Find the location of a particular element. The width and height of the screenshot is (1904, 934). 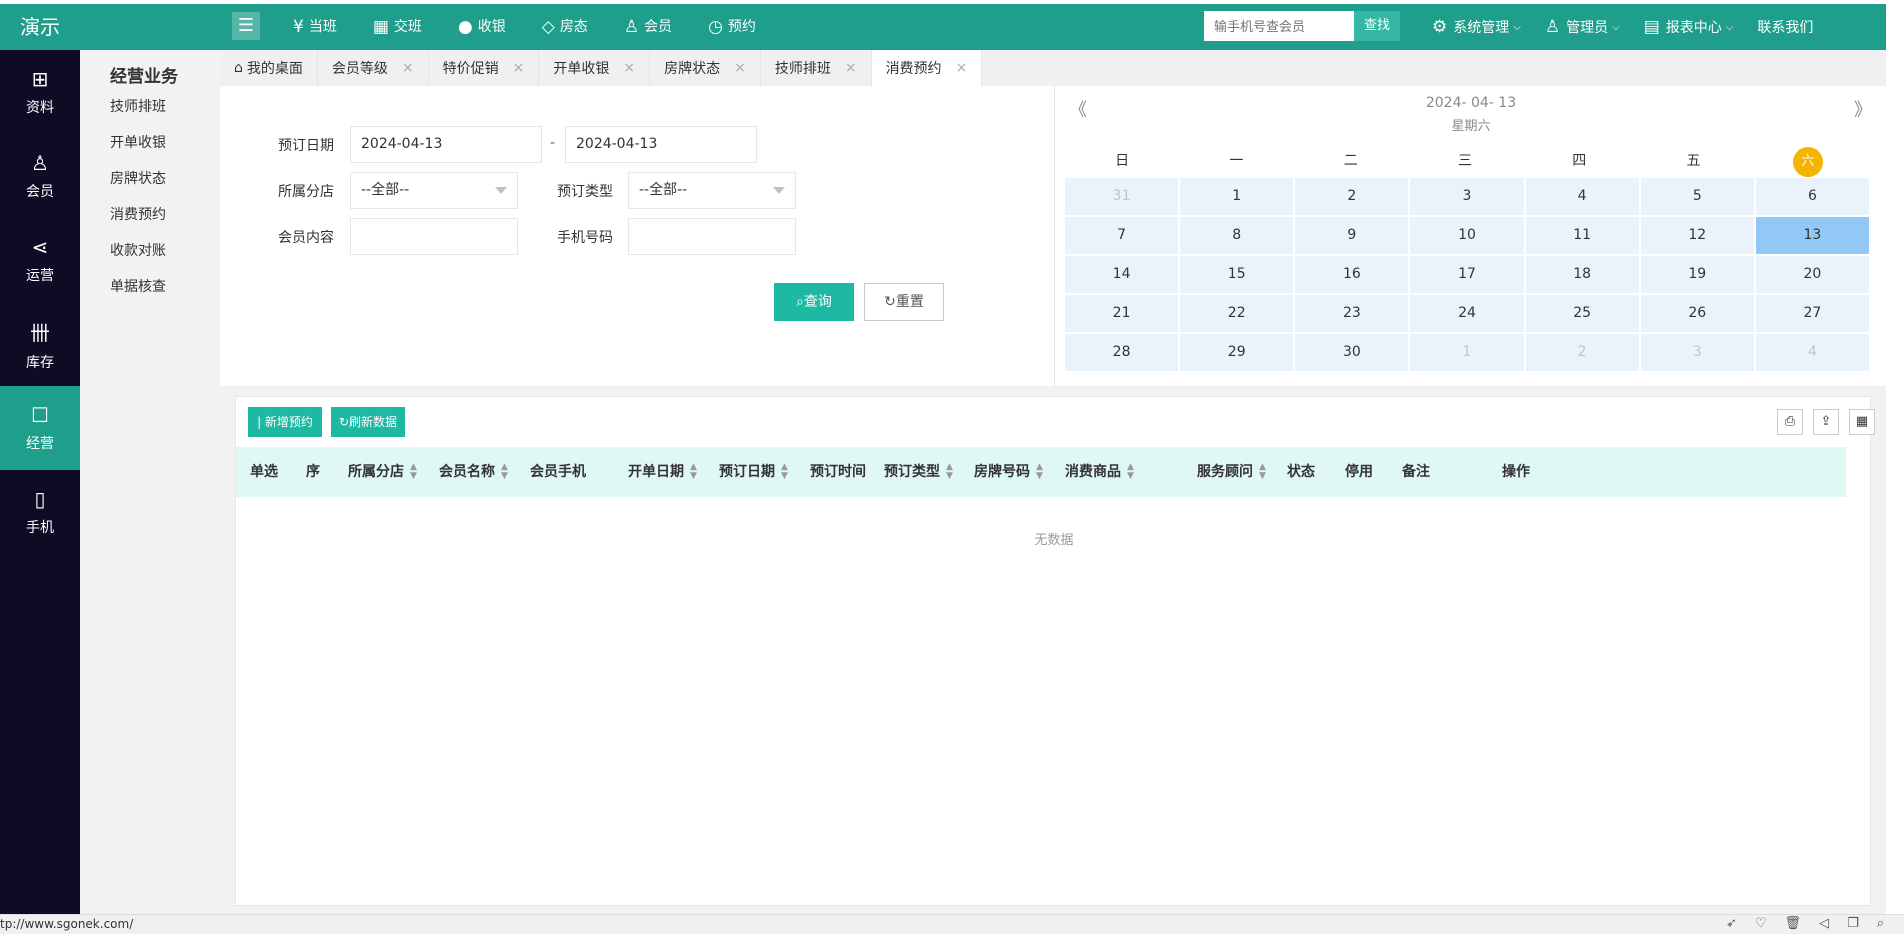

calendar-day: 12 is located at coordinates (1697, 235).